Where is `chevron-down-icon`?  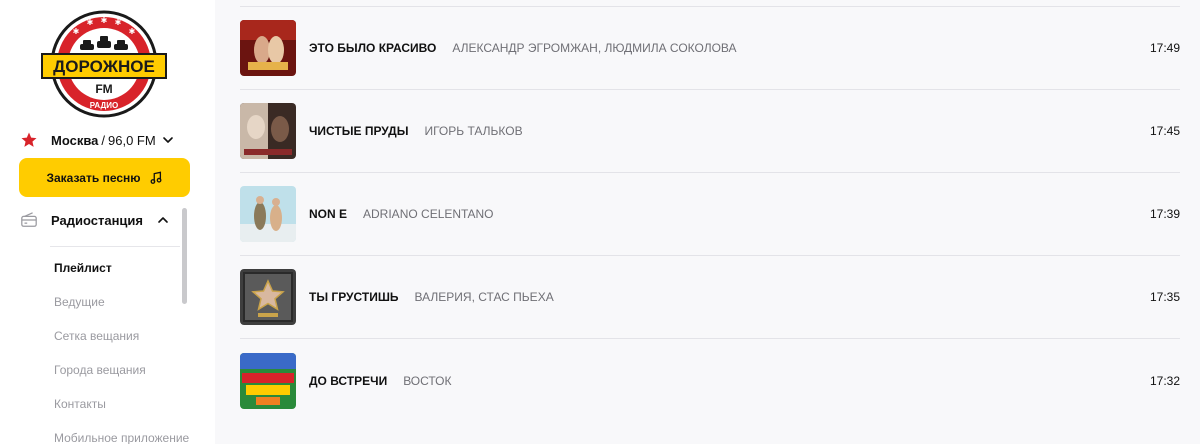 chevron-down-icon is located at coordinates (167, 140).